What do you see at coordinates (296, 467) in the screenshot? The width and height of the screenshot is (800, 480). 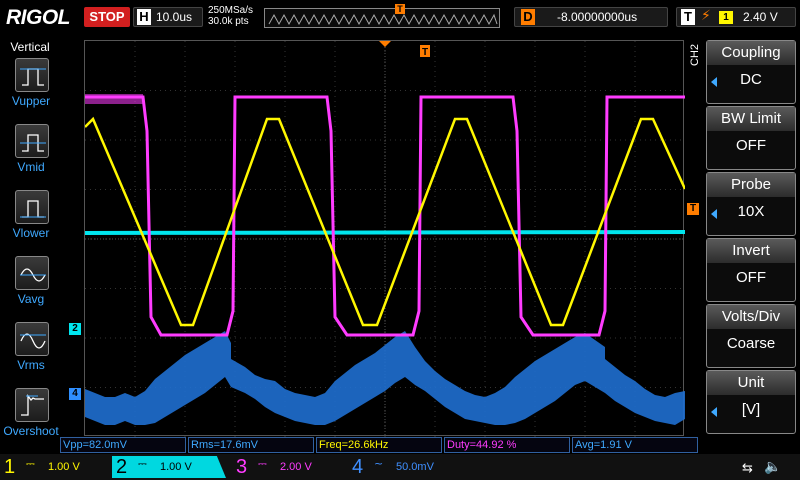 I see `channel-scale: 2.00 V` at bounding box center [296, 467].